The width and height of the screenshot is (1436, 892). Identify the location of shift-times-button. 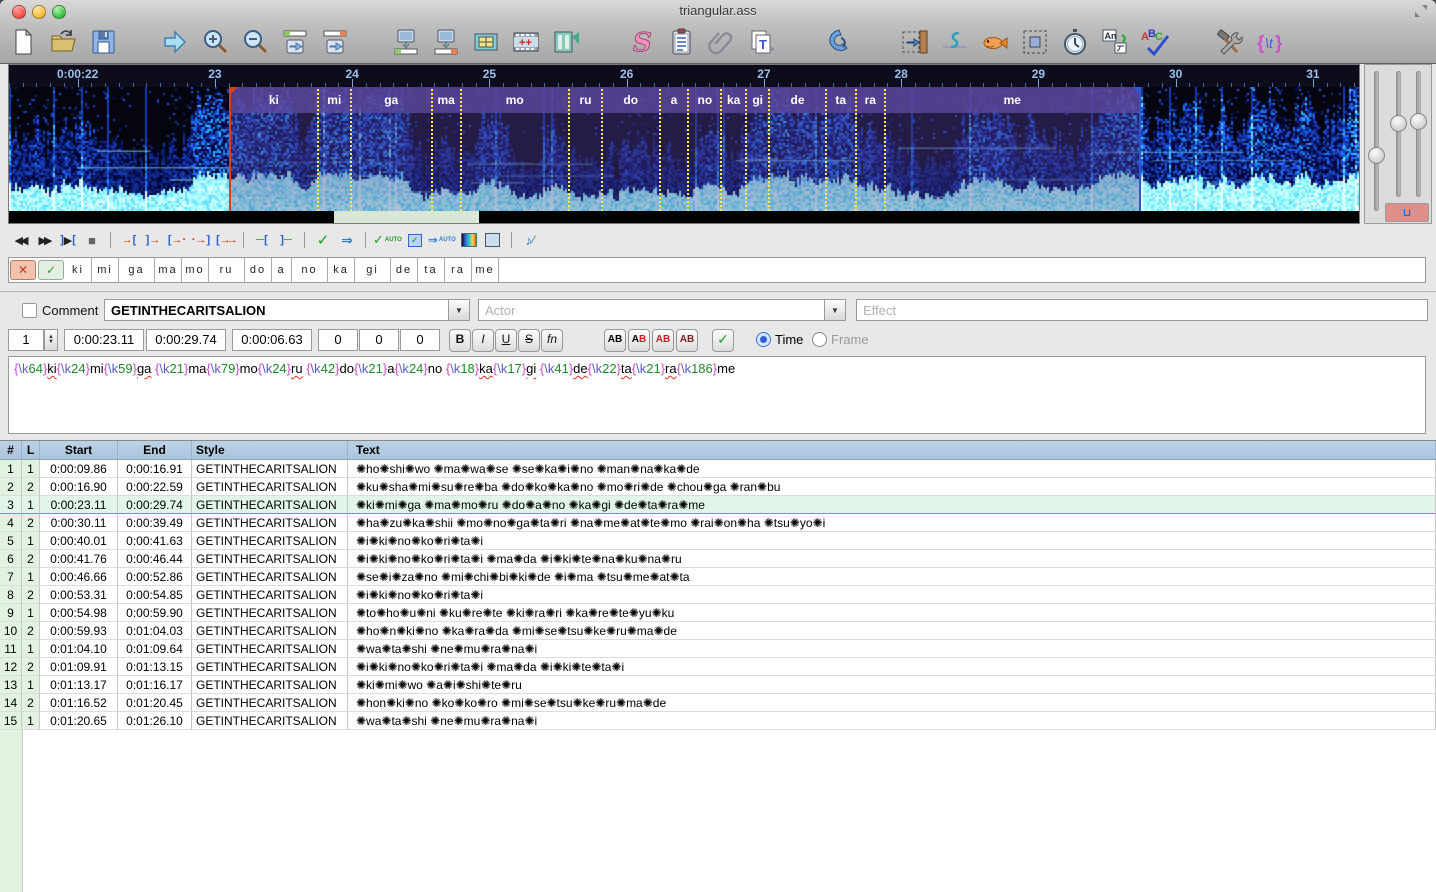
(839, 42).